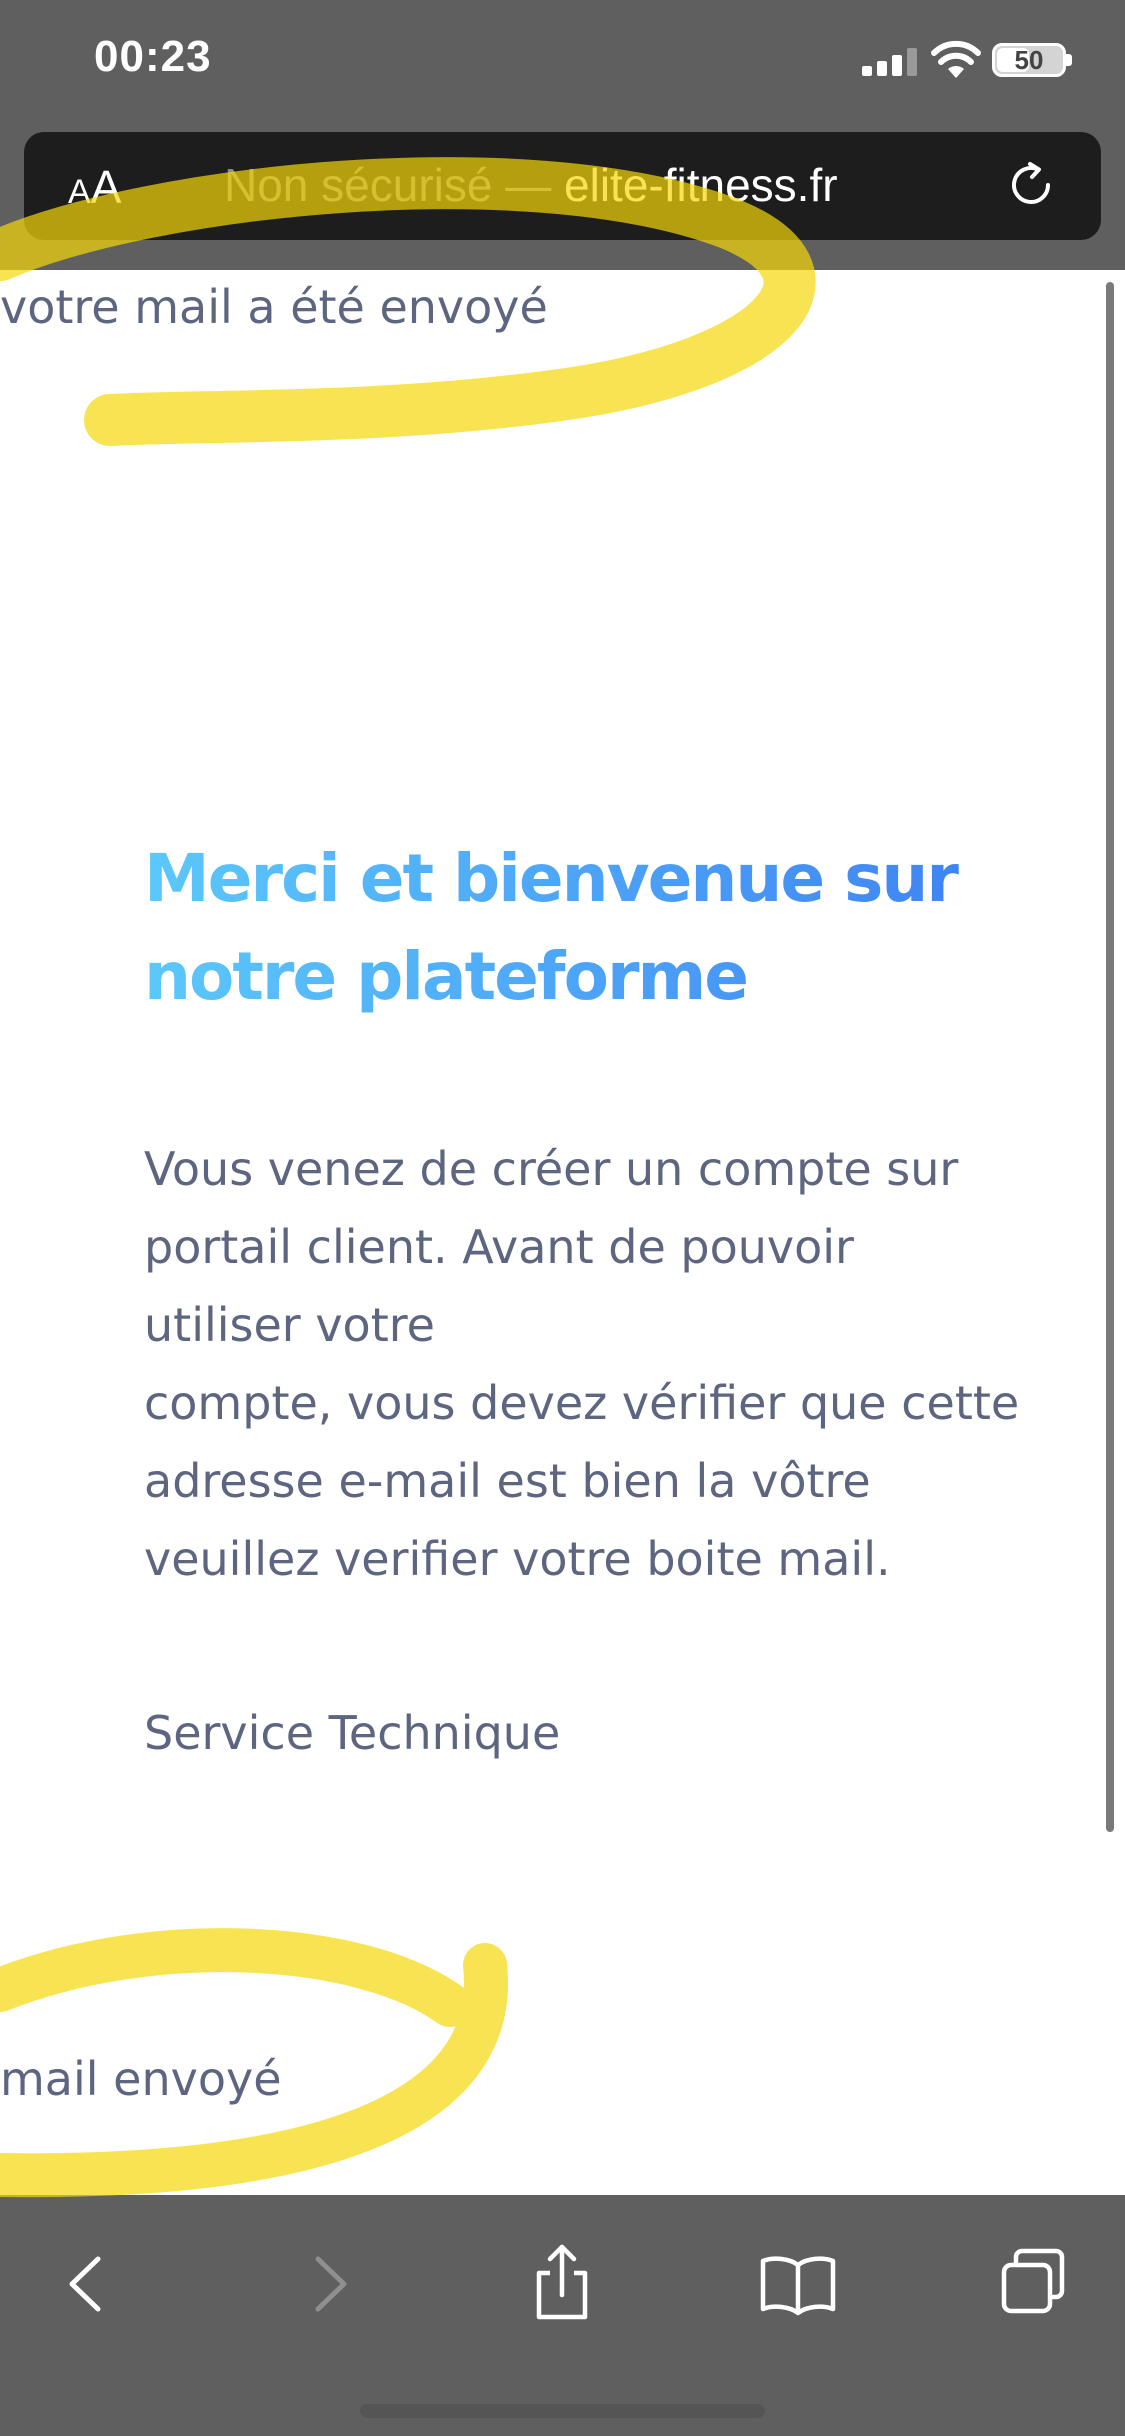 The image size is (1125, 2436). What do you see at coordinates (1031, 185) in the screenshot?
I see `reload-icon` at bounding box center [1031, 185].